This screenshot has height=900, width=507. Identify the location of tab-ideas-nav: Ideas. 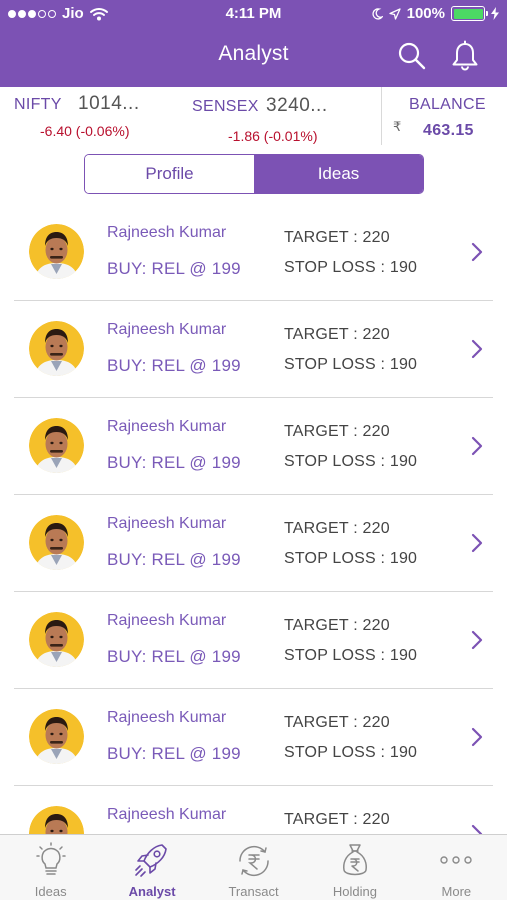
(50, 867).